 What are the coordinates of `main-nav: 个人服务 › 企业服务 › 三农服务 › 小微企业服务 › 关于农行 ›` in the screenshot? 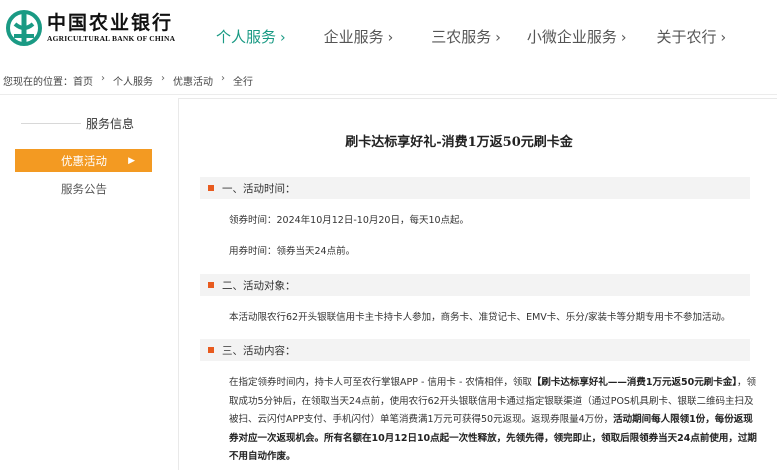 It's located at (463, 36).